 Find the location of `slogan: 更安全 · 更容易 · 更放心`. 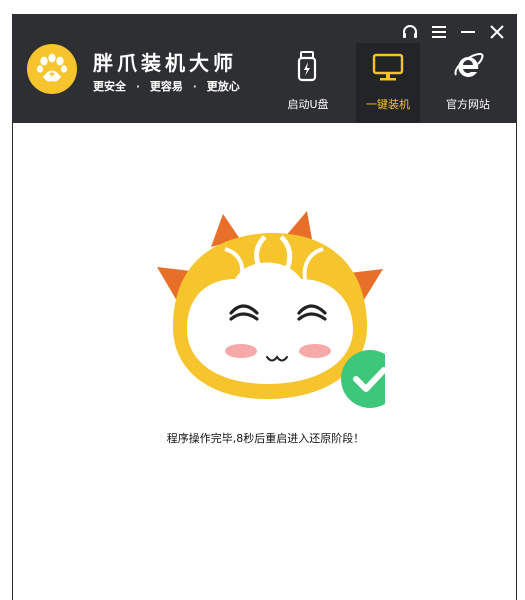

slogan: 更安全 · 更容易 · 更放心 is located at coordinates (169, 86).